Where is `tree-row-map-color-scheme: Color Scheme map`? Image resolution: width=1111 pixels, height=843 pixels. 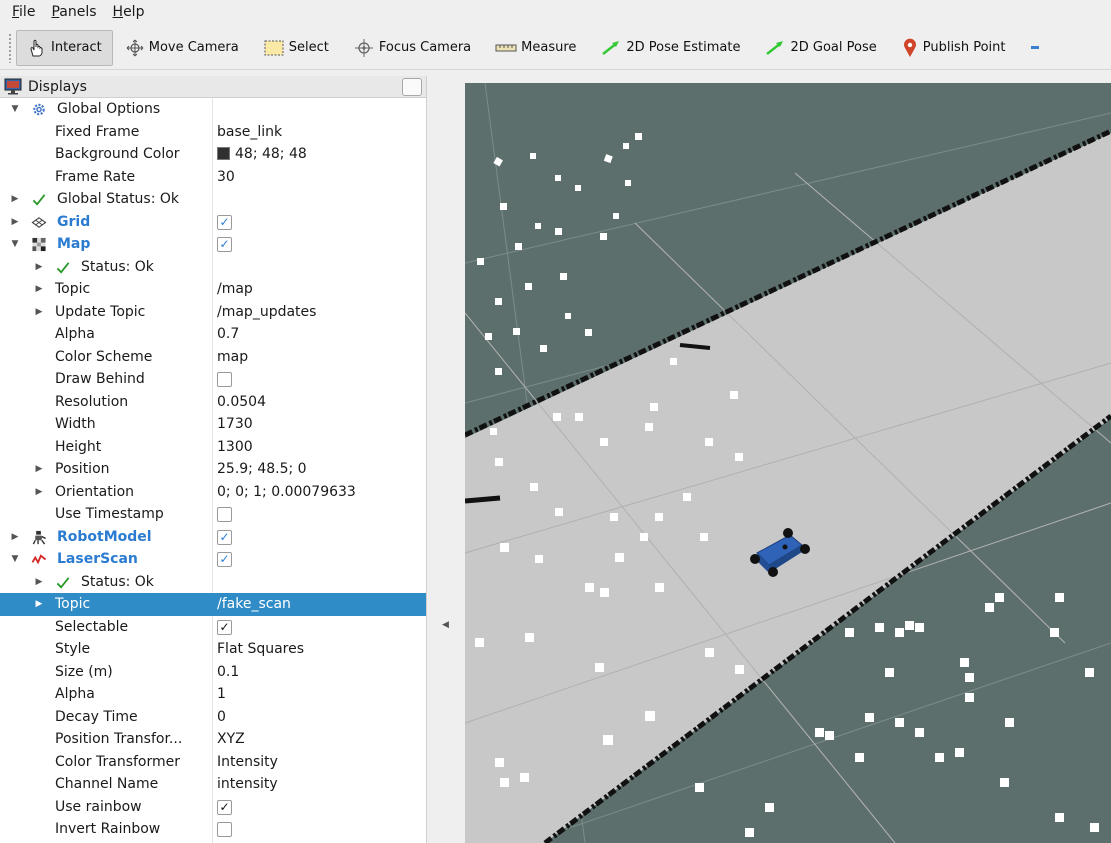
tree-row-map-color-scheme: Color Scheme map is located at coordinates (213, 357).